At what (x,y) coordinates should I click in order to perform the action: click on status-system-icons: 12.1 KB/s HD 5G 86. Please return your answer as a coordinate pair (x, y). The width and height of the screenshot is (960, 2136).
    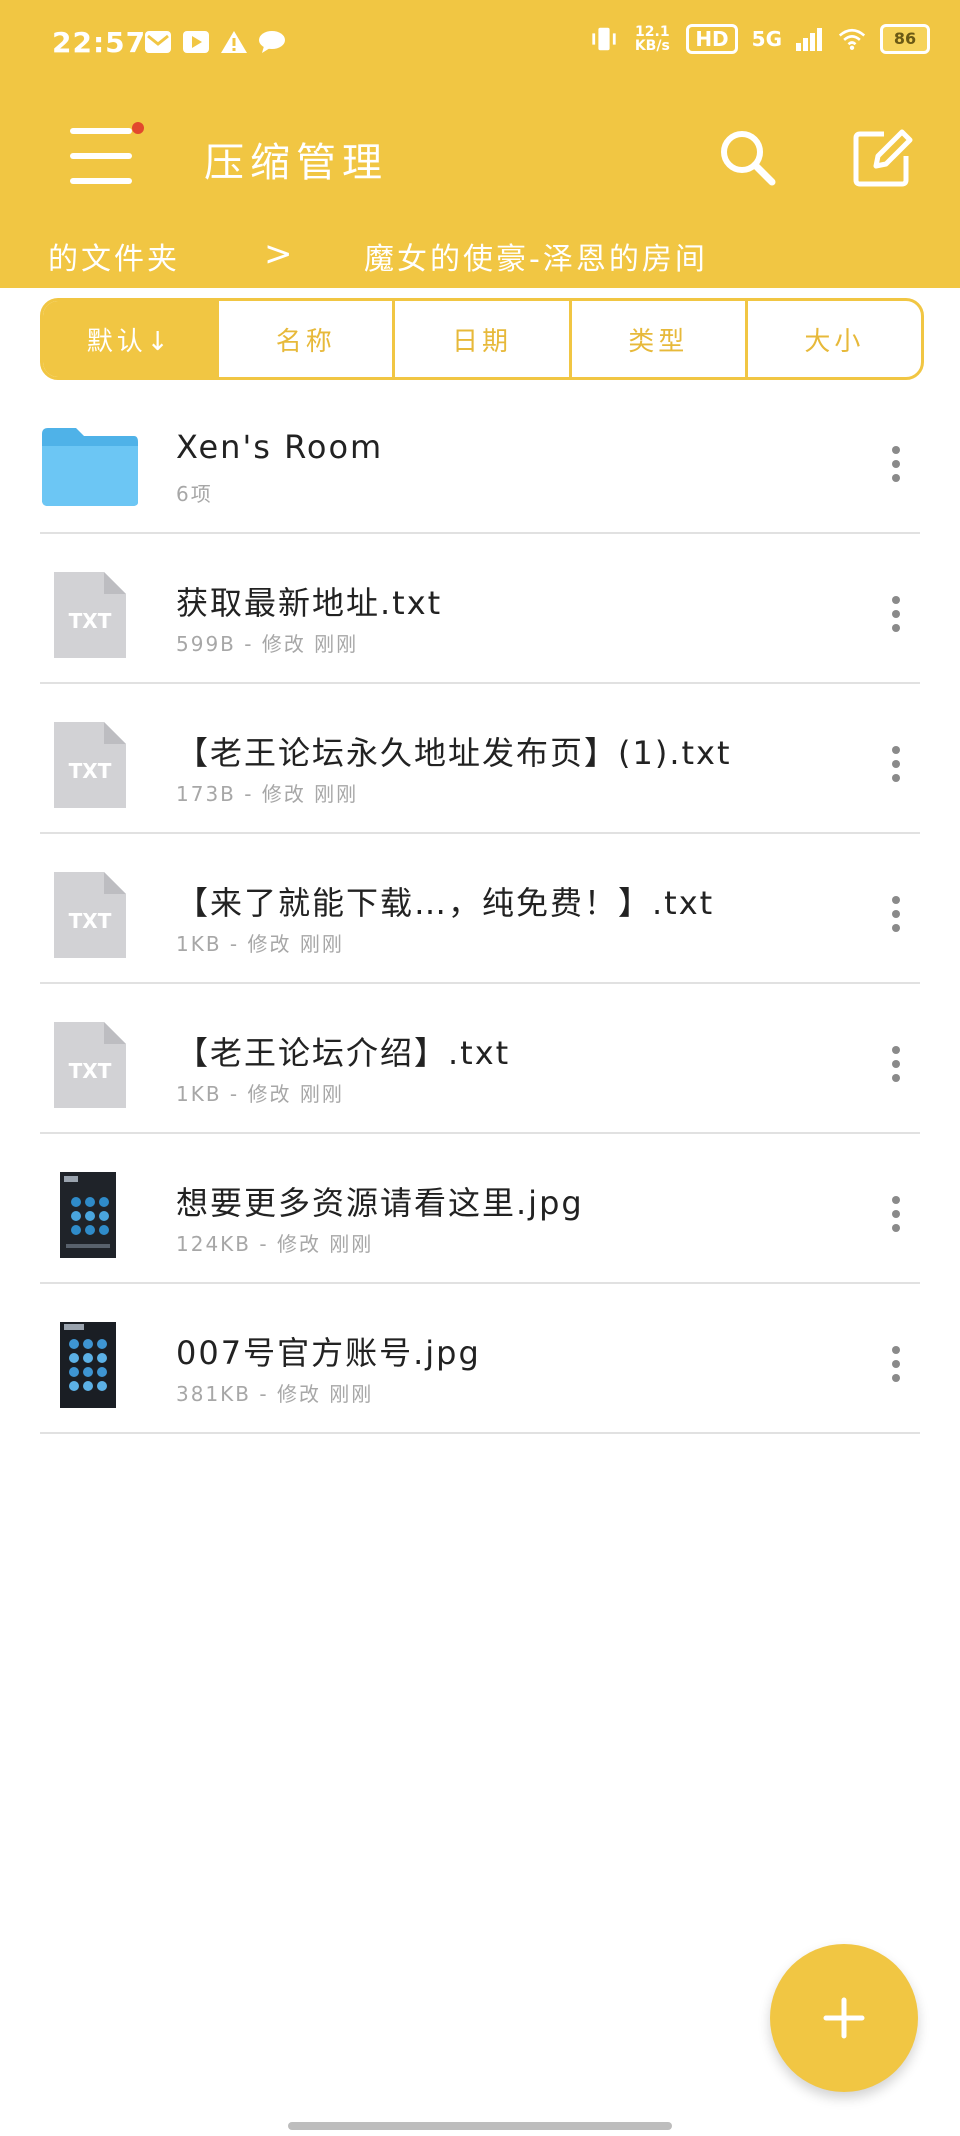
    Looking at the image, I should click on (760, 39).